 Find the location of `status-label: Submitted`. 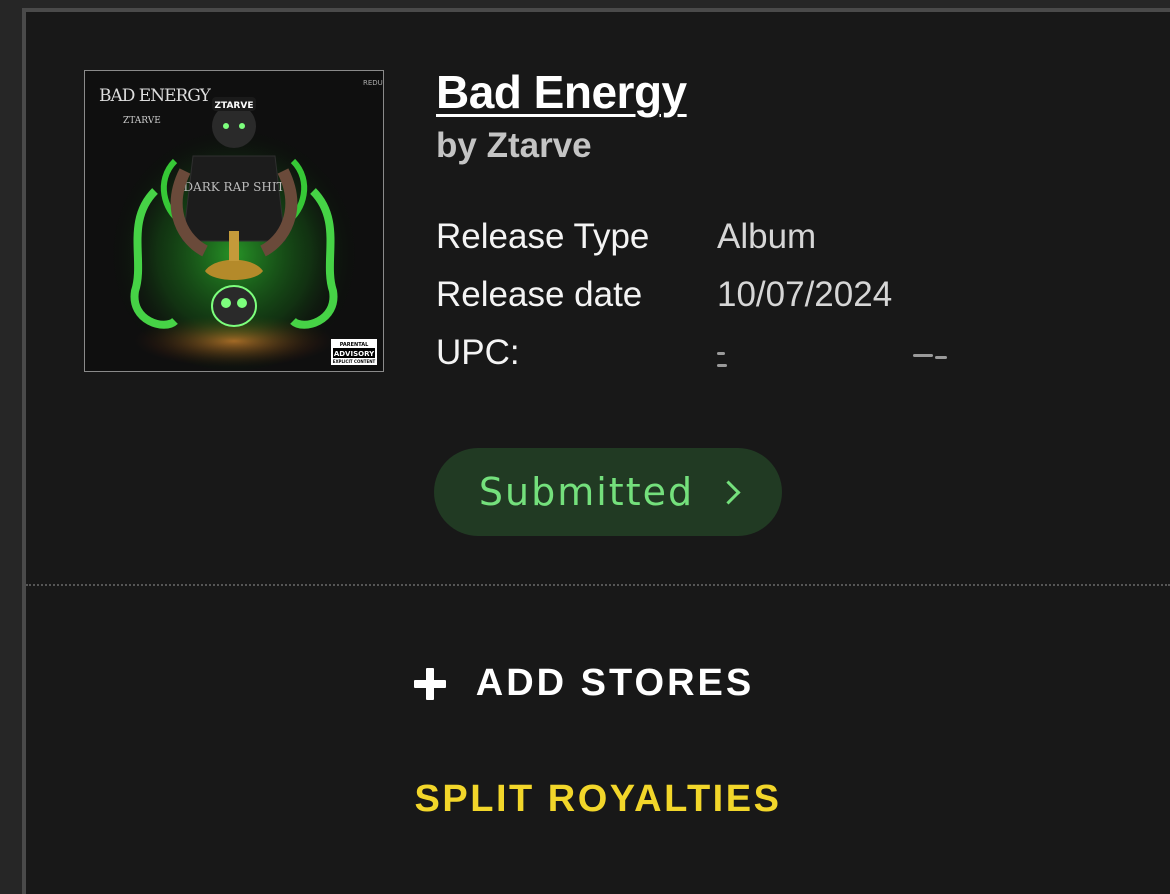

status-label: Submitted is located at coordinates (586, 492).